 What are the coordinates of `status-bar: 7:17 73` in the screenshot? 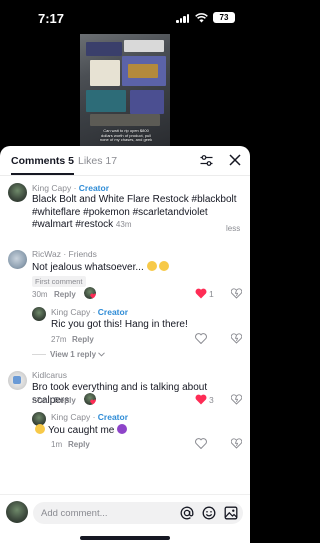 It's located at (125, 17).